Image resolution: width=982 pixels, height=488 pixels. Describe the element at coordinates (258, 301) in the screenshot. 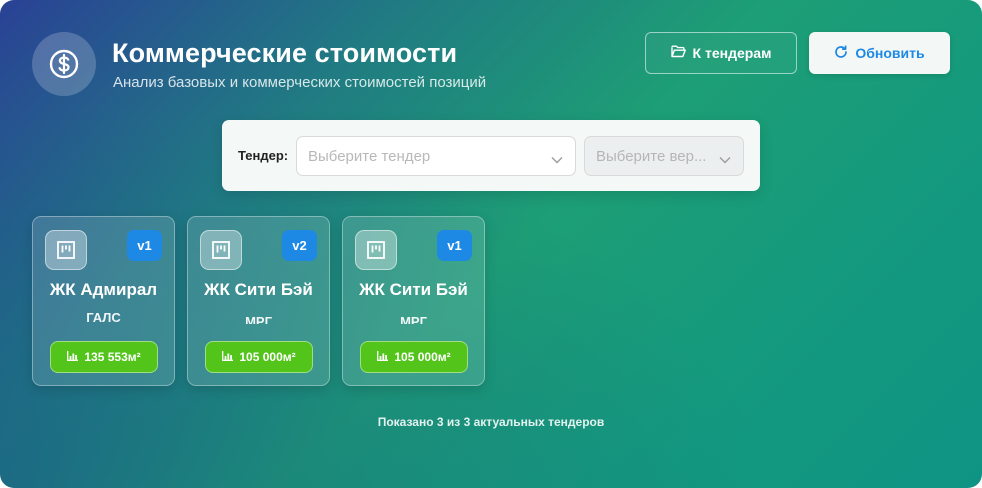

I see `tender-card: v2 ЖК Сити Бэй МРГ 105 000м²` at that location.